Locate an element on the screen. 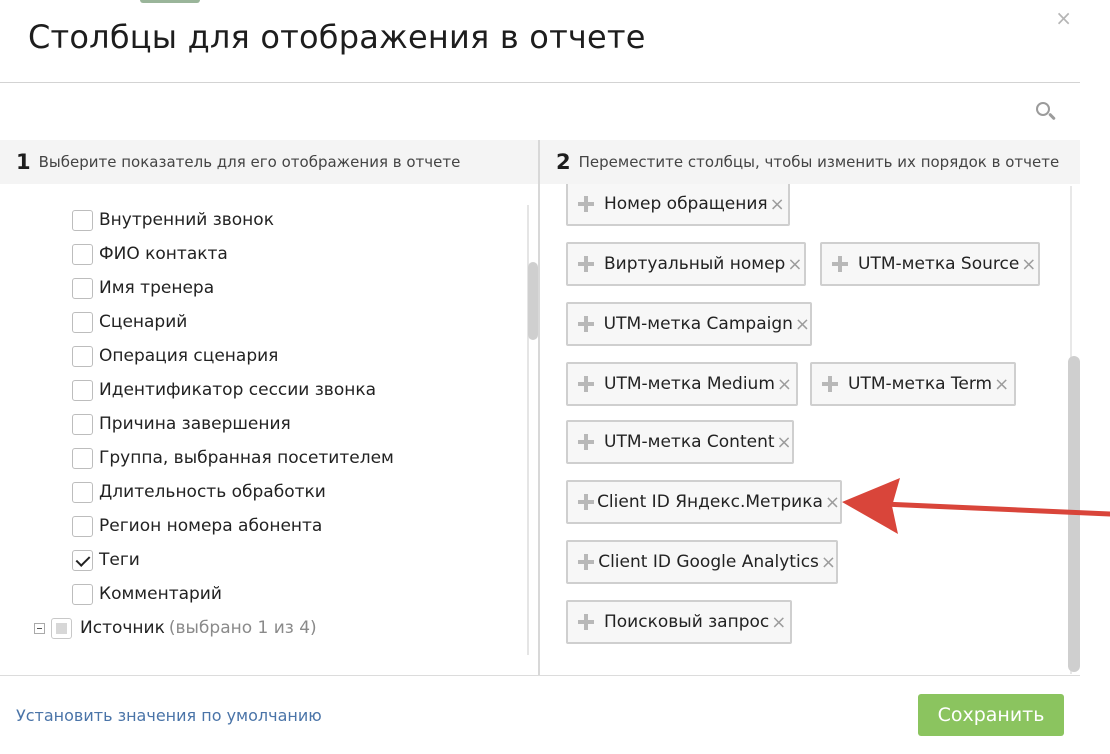 Image resolution: width=1110 pixels, height=754 pixels. chip-label: Поисковый запрос is located at coordinates (687, 622).